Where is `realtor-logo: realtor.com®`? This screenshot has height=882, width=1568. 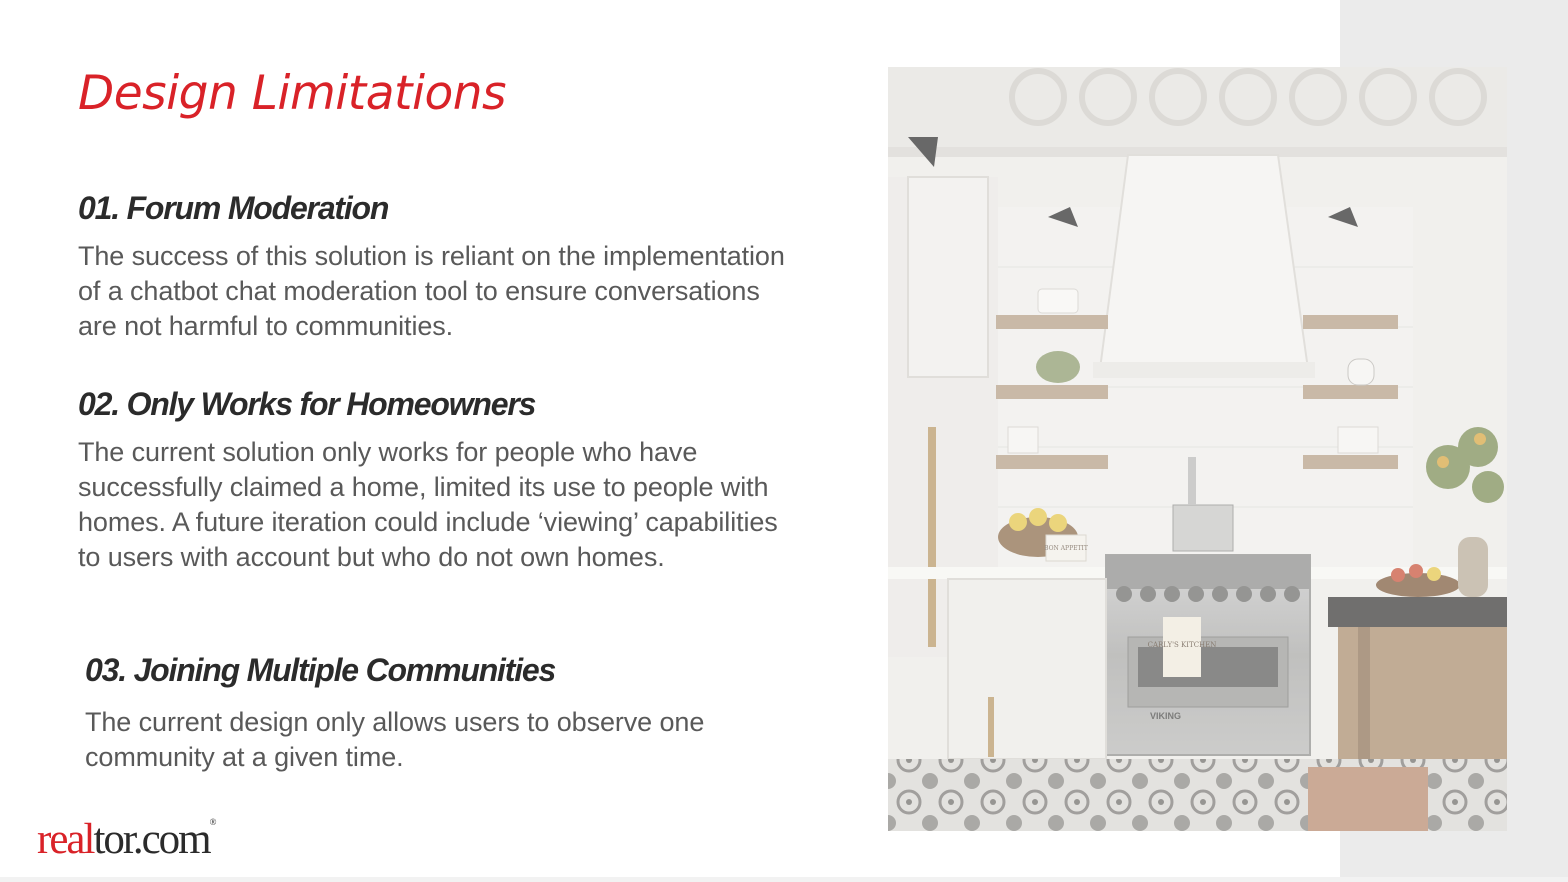
realtor-logo: realtor.com® is located at coordinates (127, 839).